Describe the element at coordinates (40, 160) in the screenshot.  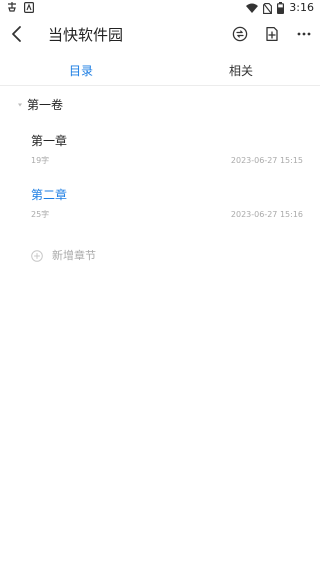
I see `chapter-word-count: 19字` at that location.